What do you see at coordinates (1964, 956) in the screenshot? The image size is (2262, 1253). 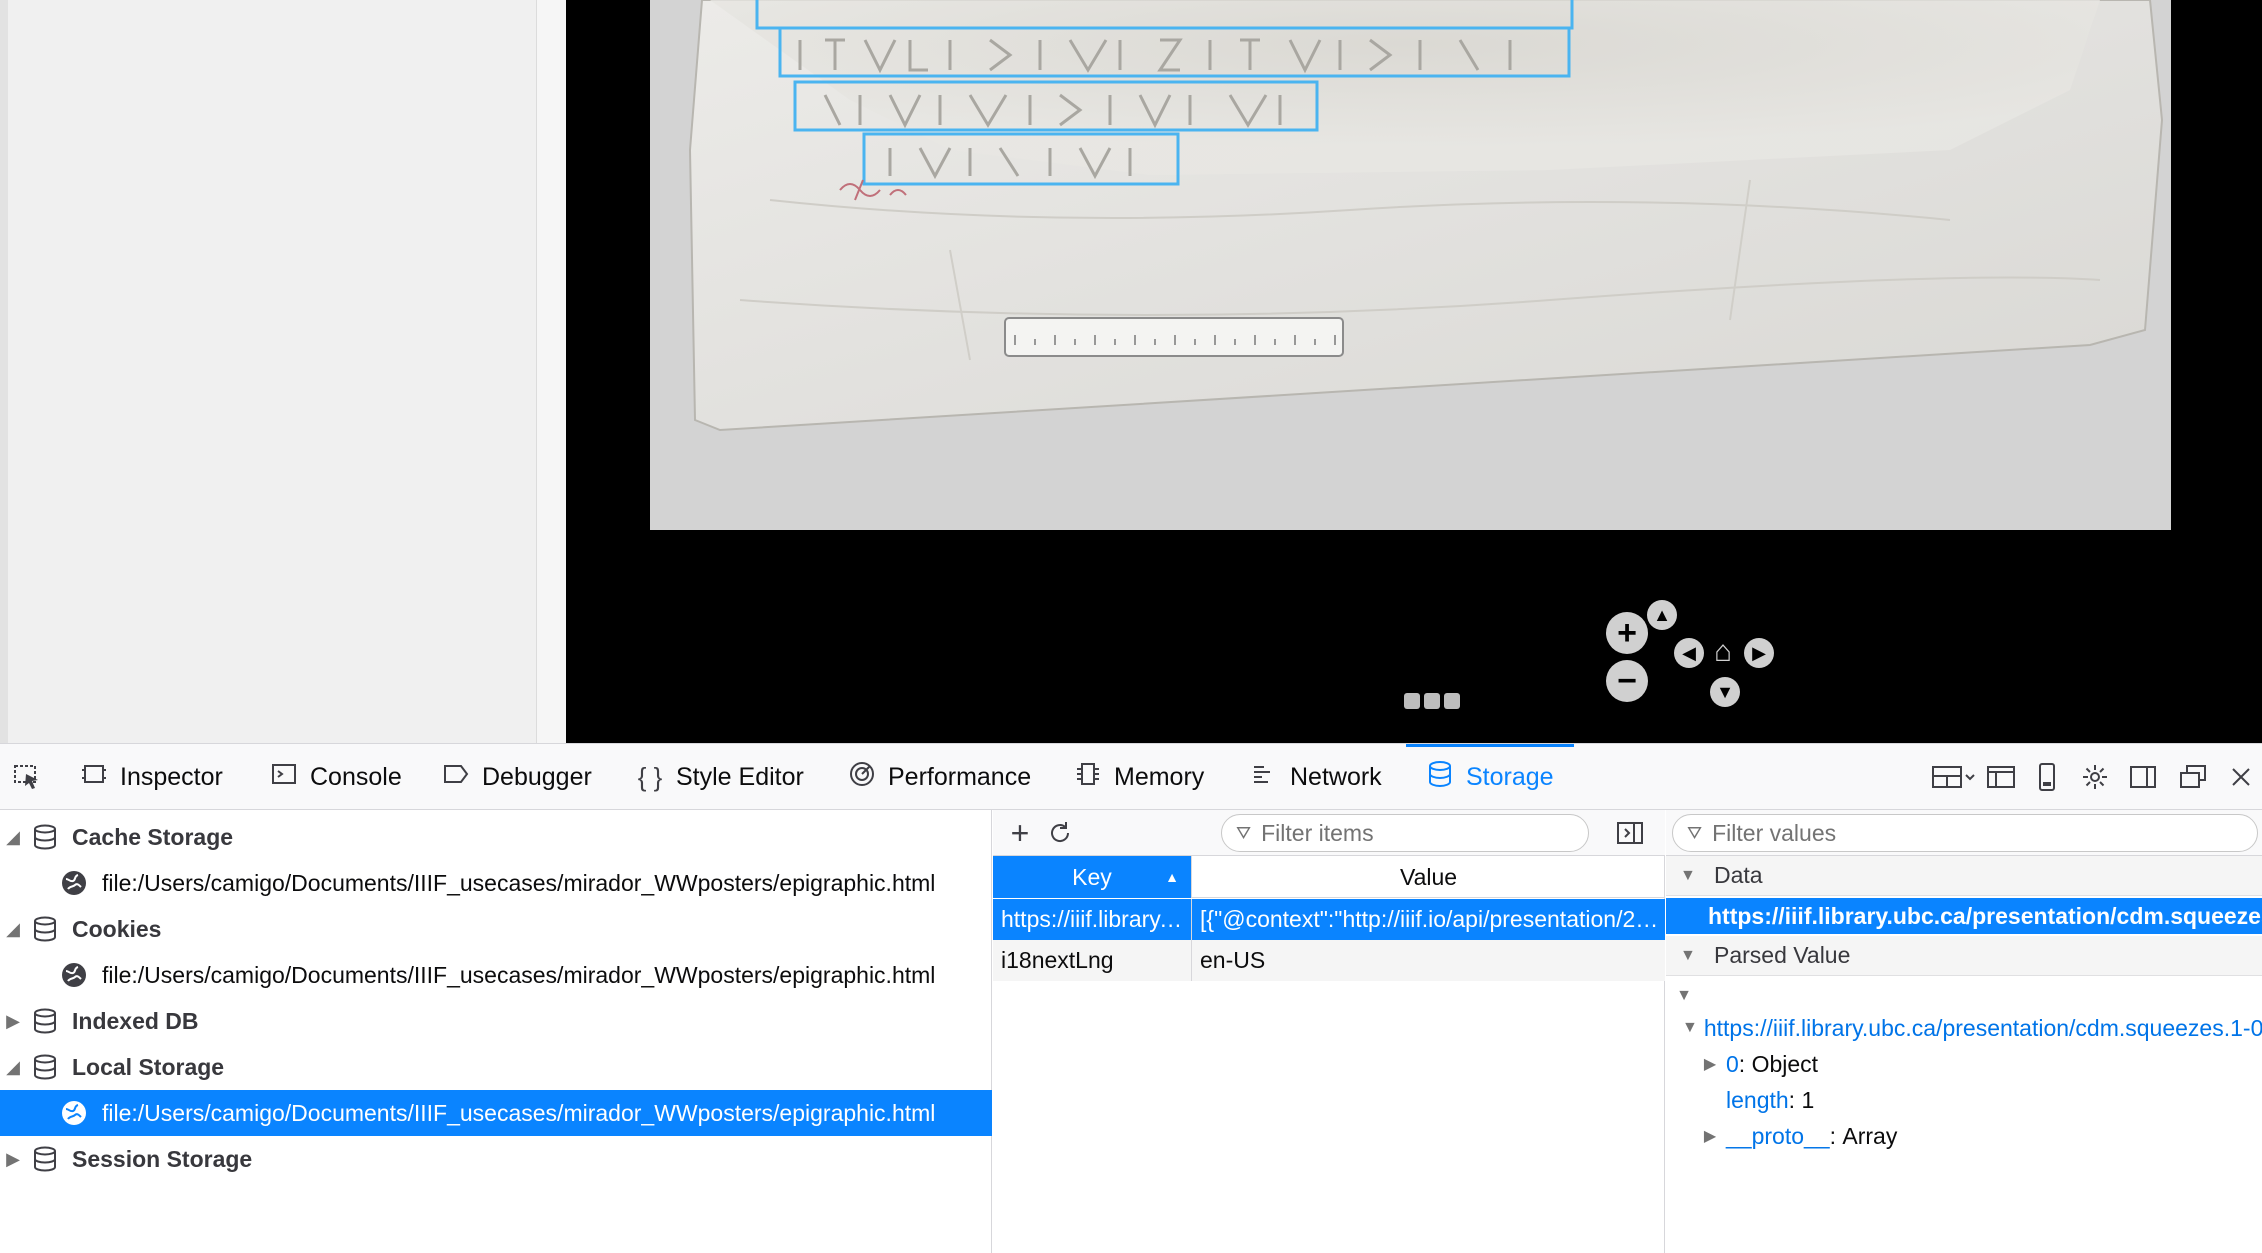 I see `parsed-value-section-header: ▼ Parsed Value` at bounding box center [1964, 956].